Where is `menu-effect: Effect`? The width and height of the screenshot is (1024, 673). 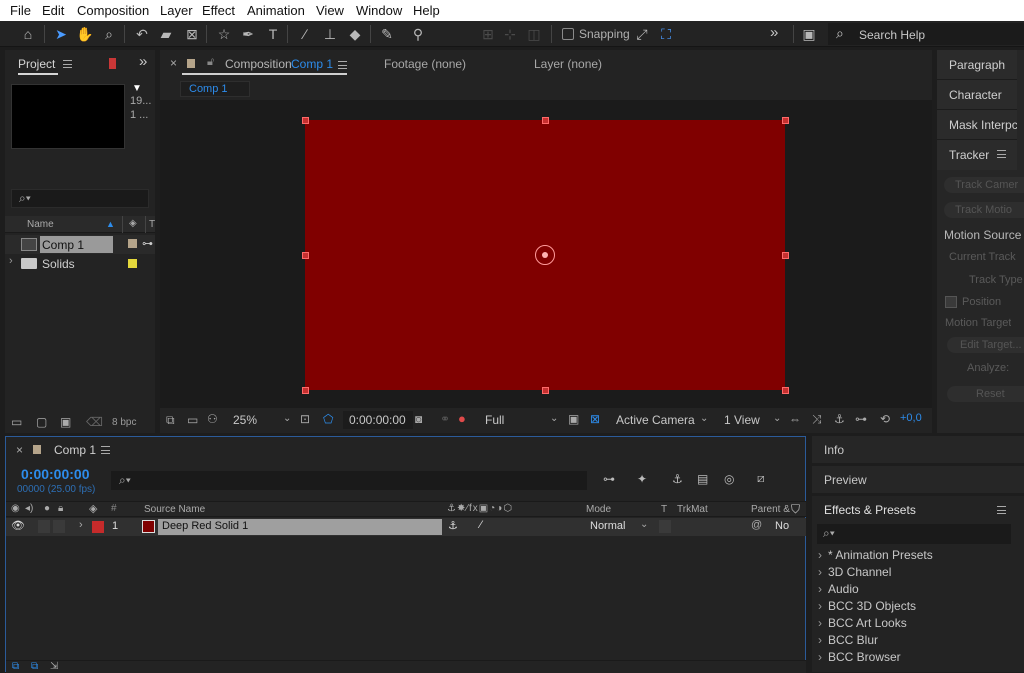
menu-effect: Effect is located at coordinates (218, 10).